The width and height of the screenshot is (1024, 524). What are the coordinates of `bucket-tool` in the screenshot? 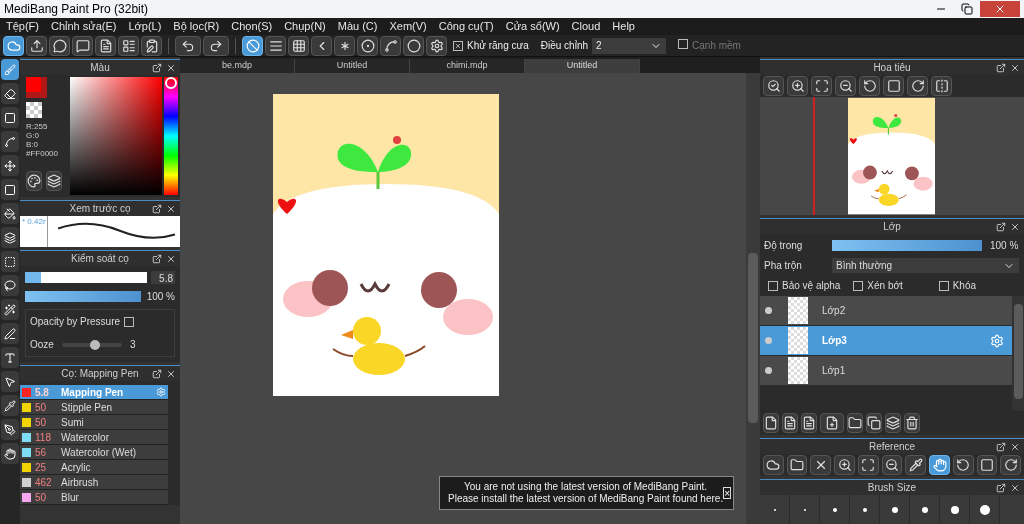 It's located at (10, 213).